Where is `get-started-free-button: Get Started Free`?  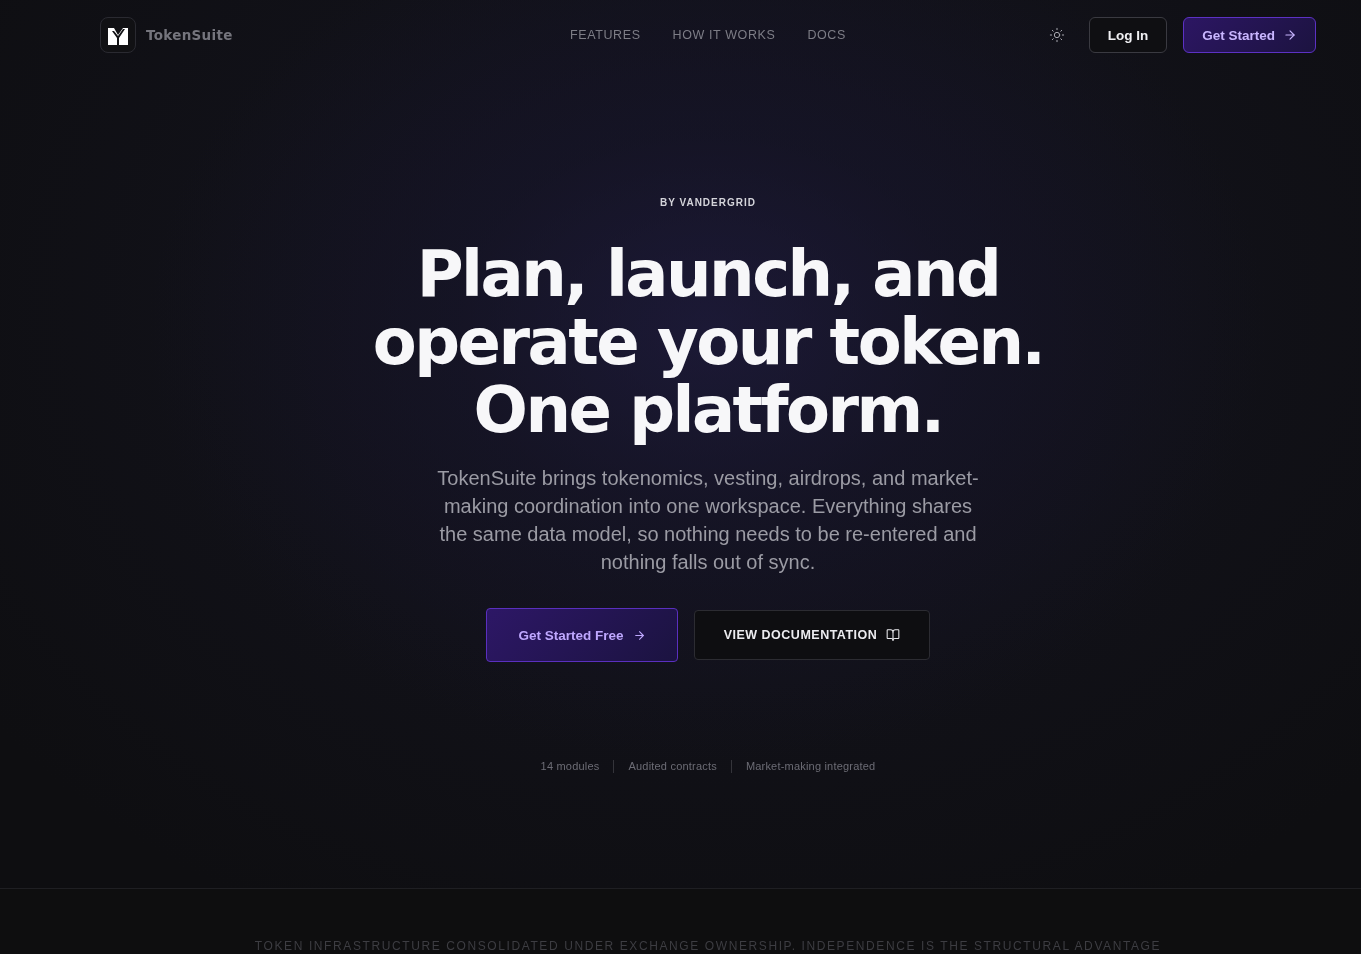 get-started-free-button: Get Started Free is located at coordinates (582, 635).